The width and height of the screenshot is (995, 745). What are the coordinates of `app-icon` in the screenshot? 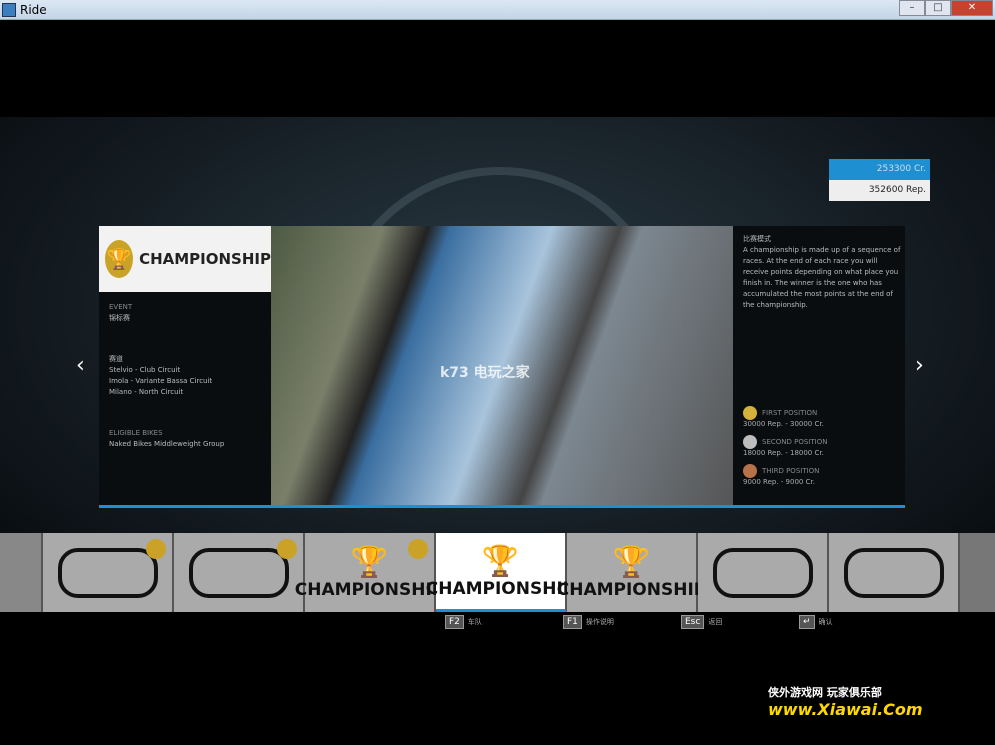 It's located at (9, 9).